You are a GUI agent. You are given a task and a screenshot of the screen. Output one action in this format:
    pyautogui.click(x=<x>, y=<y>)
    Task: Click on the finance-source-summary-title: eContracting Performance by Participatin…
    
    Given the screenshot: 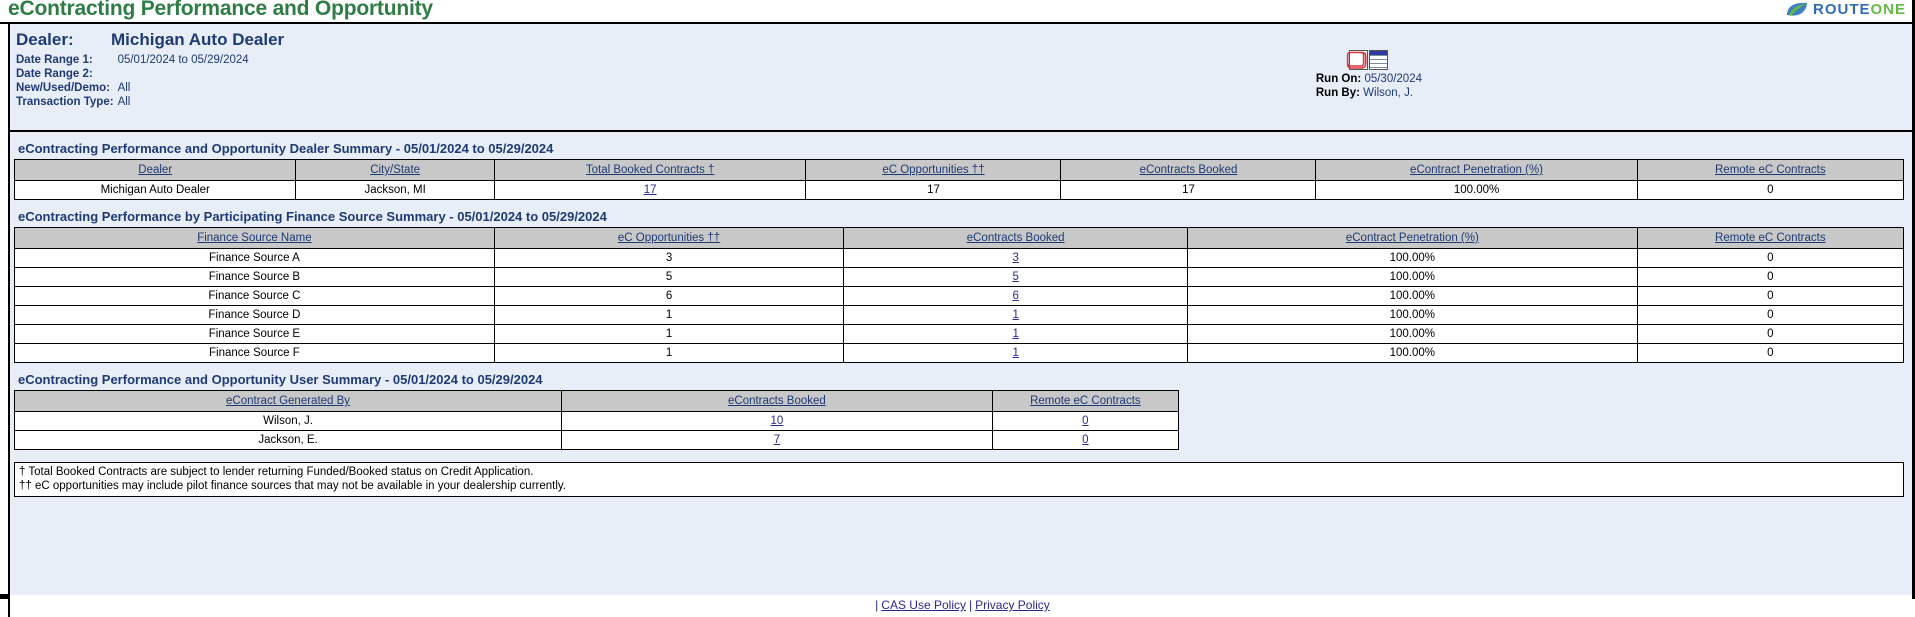 What is the action you would take?
    pyautogui.click(x=312, y=216)
    